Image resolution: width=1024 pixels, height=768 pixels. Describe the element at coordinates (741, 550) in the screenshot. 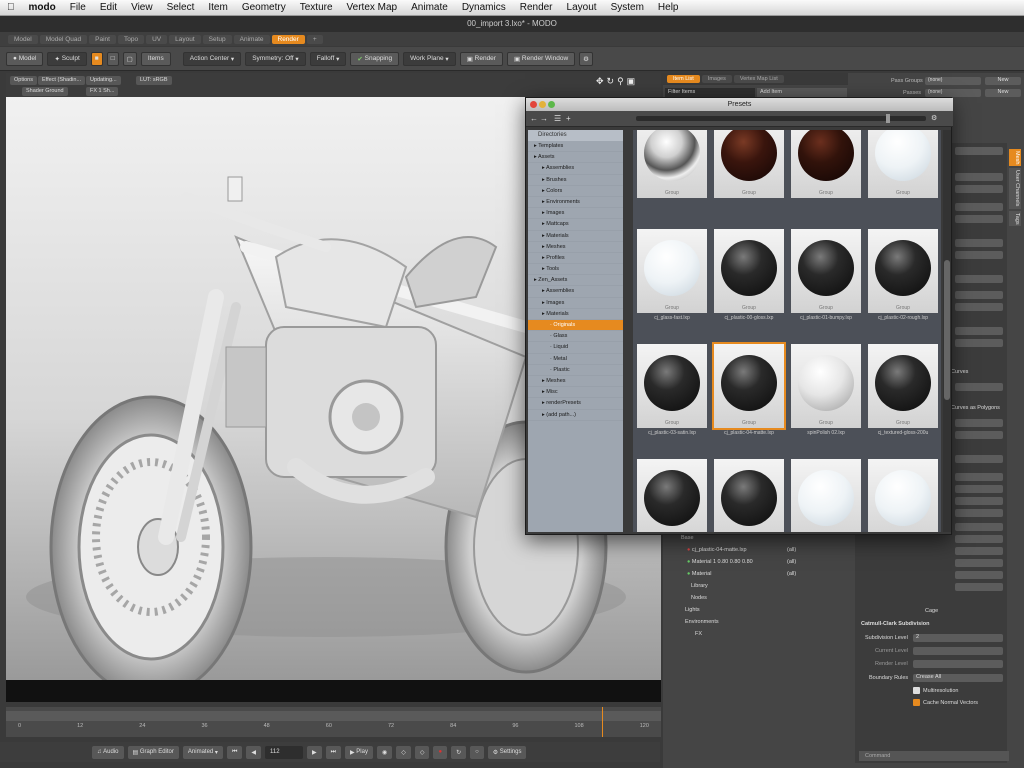

I see `shader-item-plastic: ● cj_plastic-04-matte.lxp (all)` at that location.